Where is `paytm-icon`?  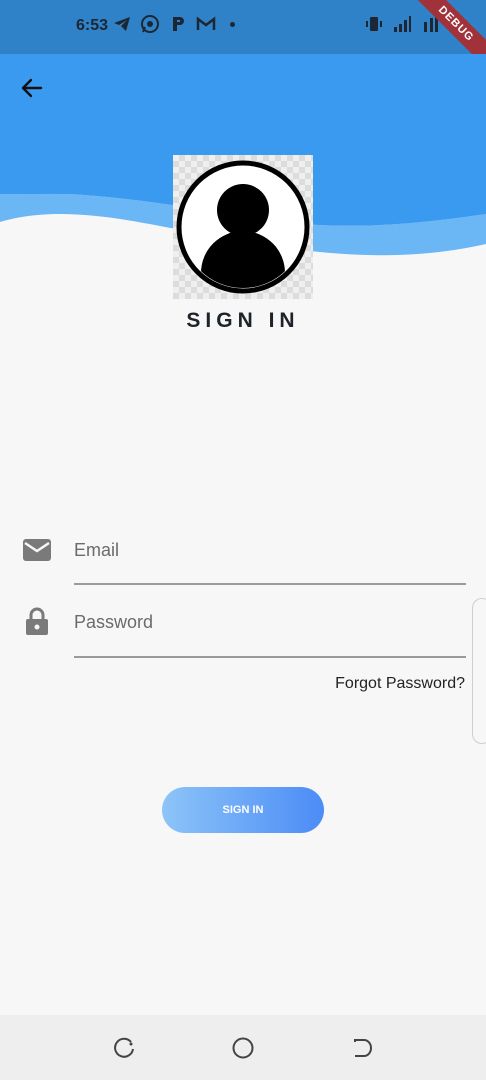
paytm-icon is located at coordinates (178, 24).